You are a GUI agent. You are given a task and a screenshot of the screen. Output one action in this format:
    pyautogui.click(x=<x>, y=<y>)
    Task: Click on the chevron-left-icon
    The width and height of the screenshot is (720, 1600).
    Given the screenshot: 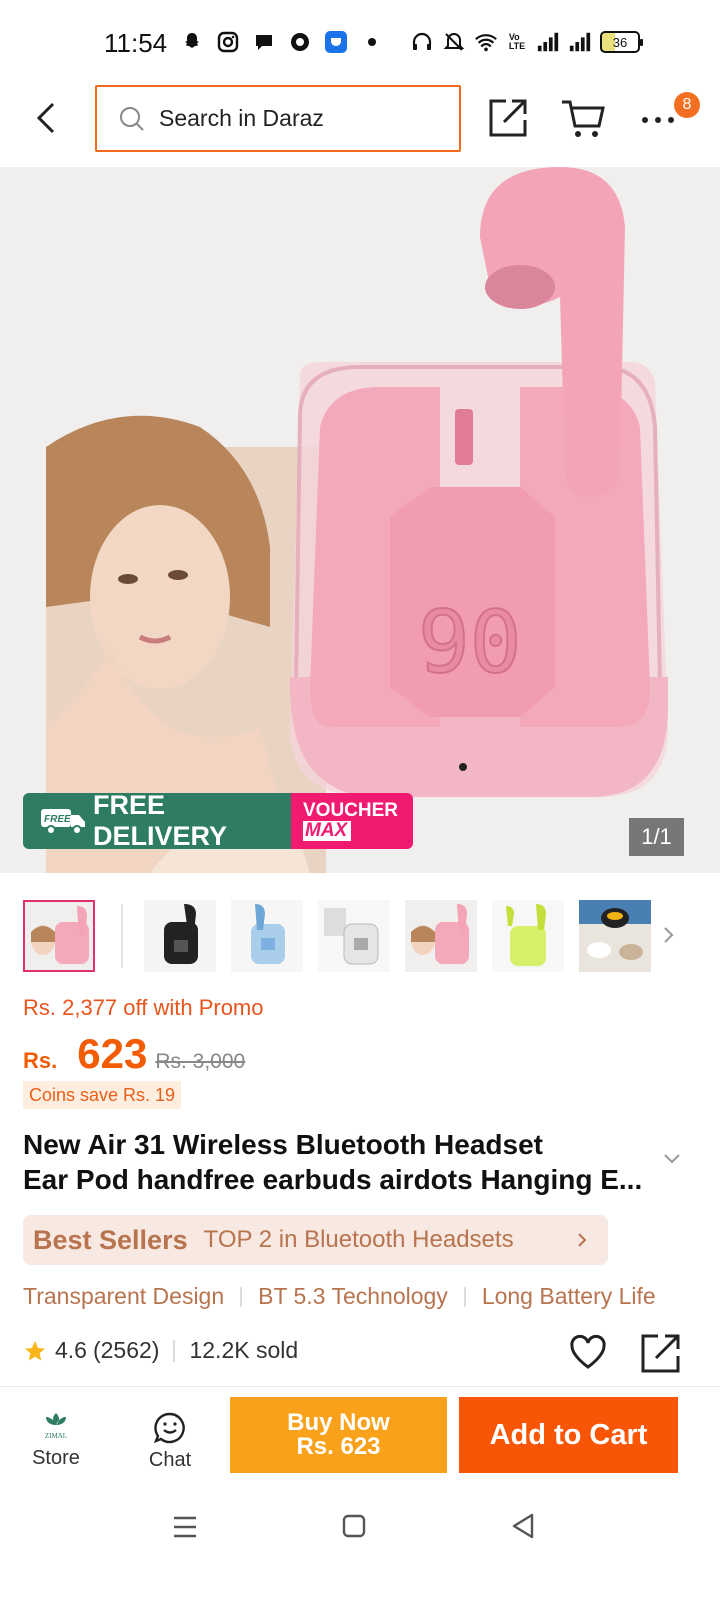 What is the action you would take?
    pyautogui.click(x=45, y=118)
    